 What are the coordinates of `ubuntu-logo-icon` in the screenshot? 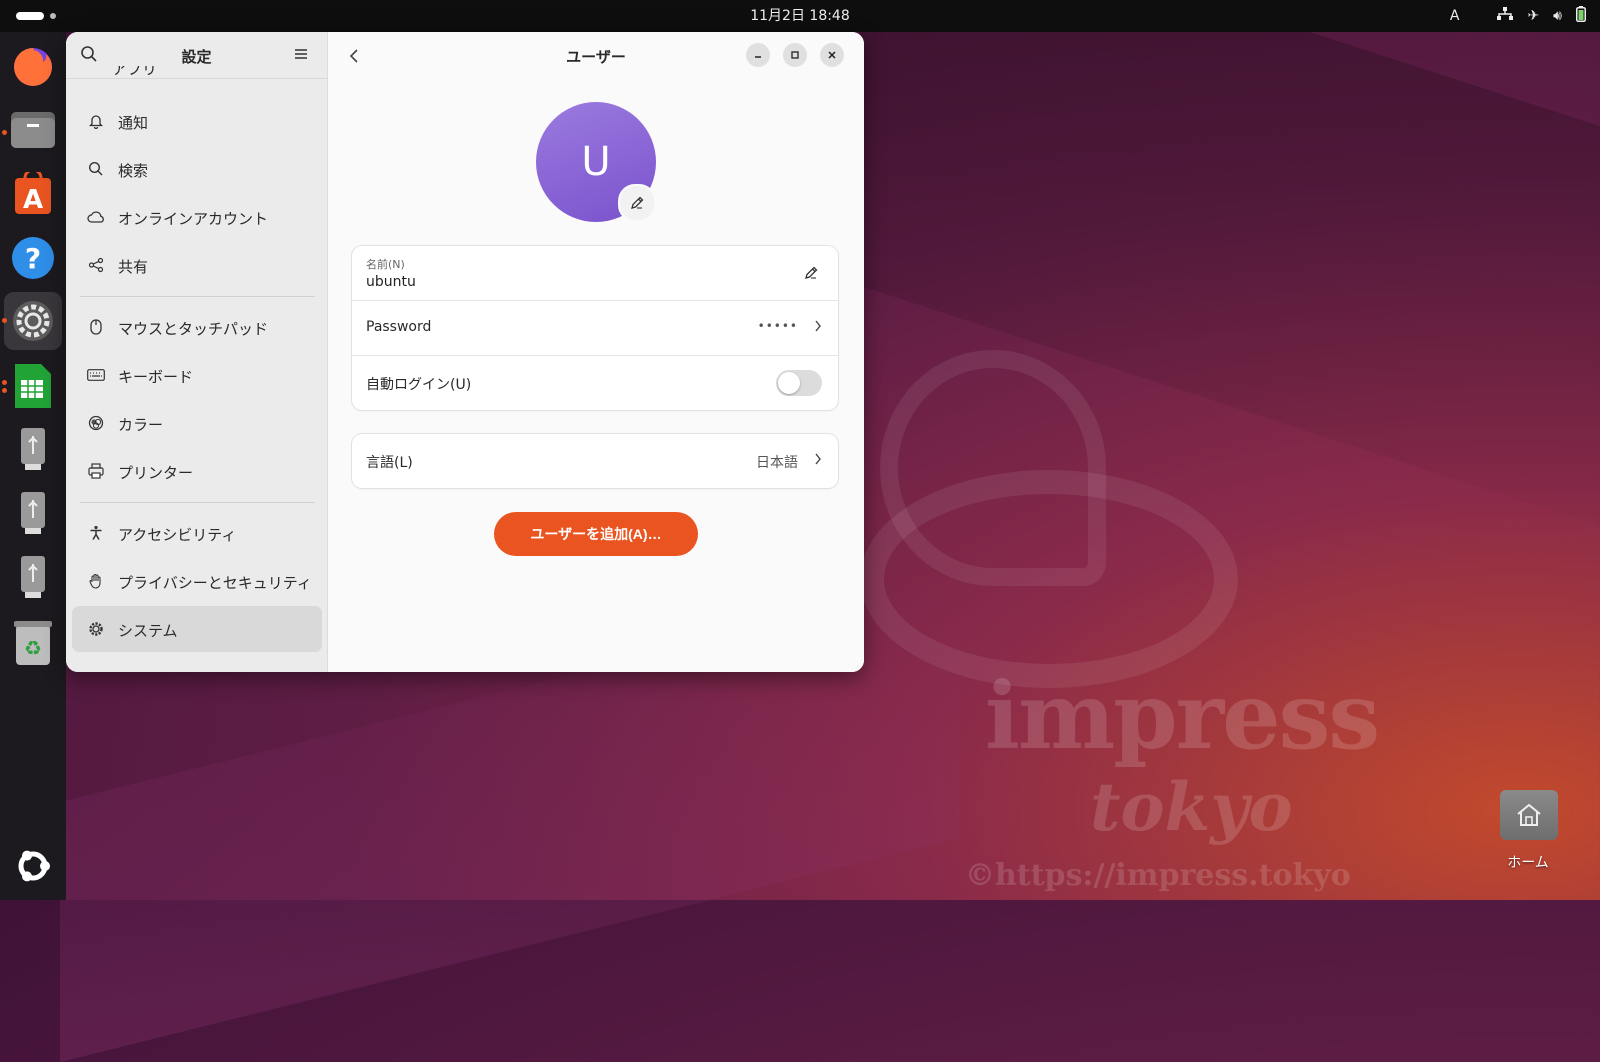 It's located at (33, 866).